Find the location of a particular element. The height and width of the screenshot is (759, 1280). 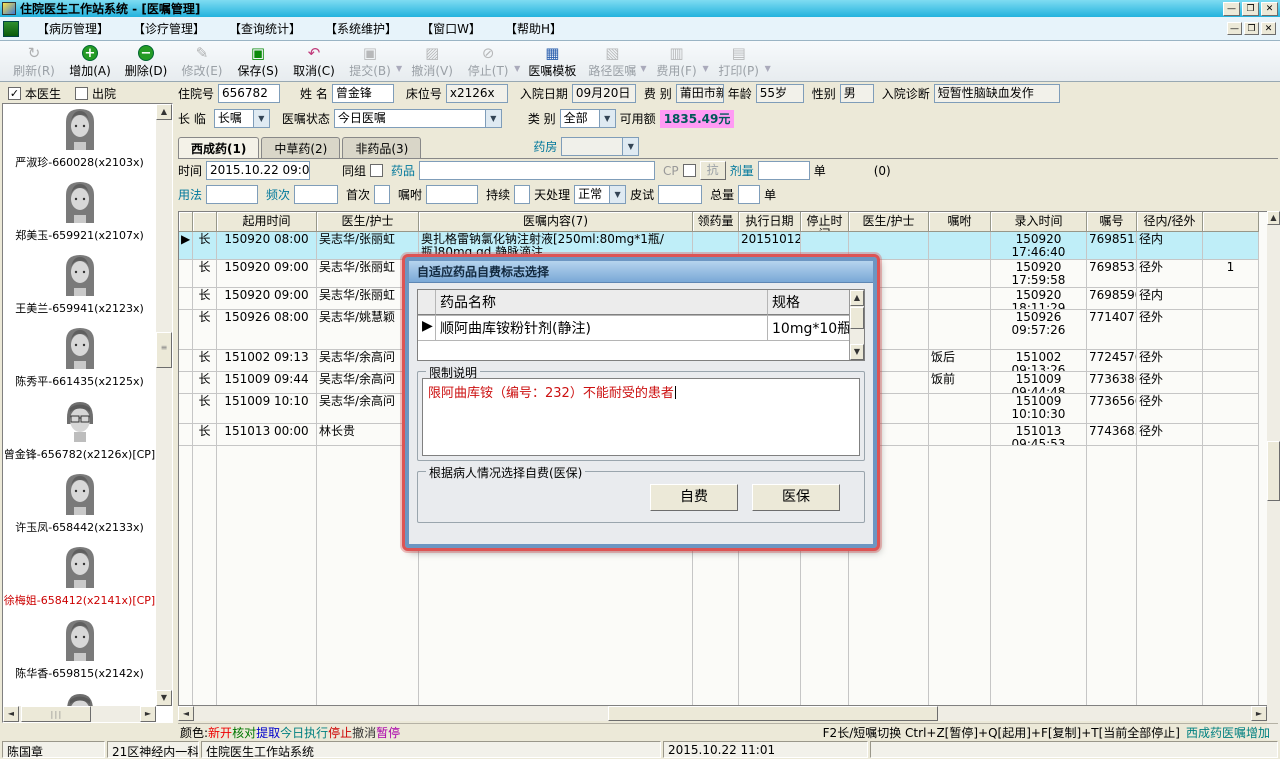

cancel-button: ↶ 取消(C) is located at coordinates (314, 61).